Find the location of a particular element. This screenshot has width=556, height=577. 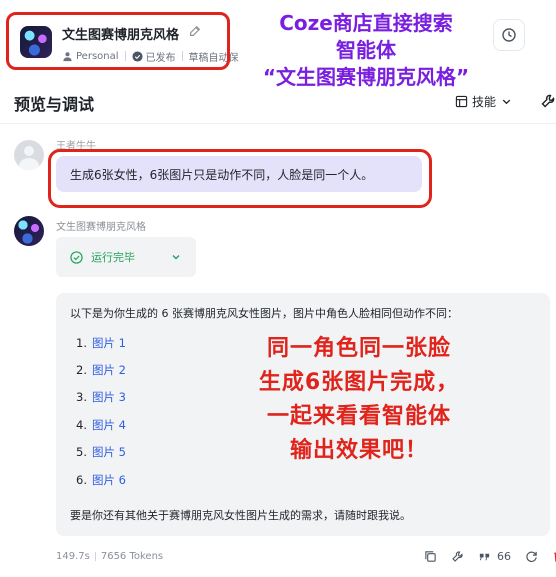

refresh-icon is located at coordinates (531, 556).